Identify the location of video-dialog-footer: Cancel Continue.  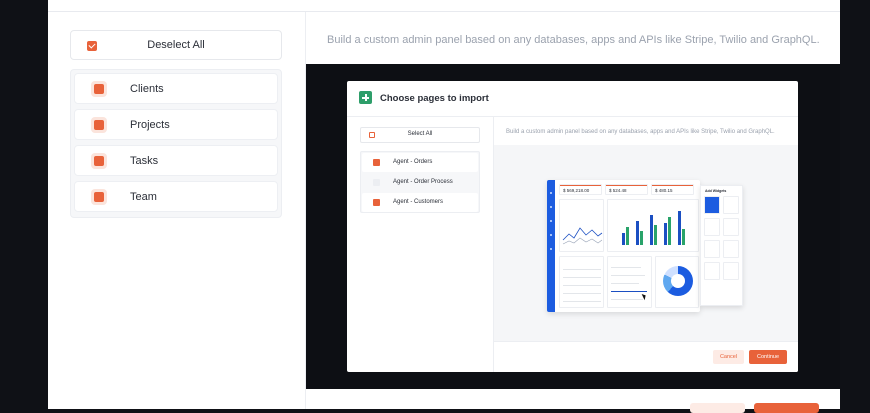
(646, 356).